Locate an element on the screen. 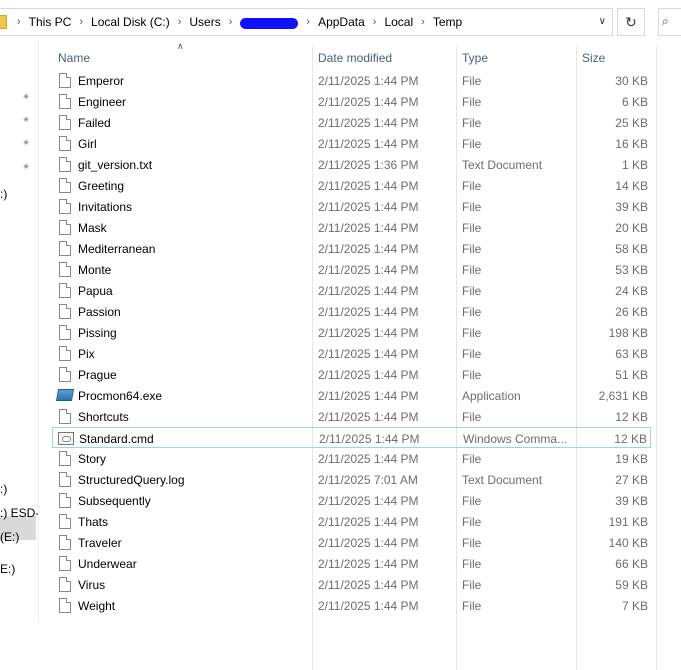 This screenshot has height=670, width=681. file-row: Engineer 2/11/2025 1:44 PM File 6 KB is located at coordinates (351, 101).